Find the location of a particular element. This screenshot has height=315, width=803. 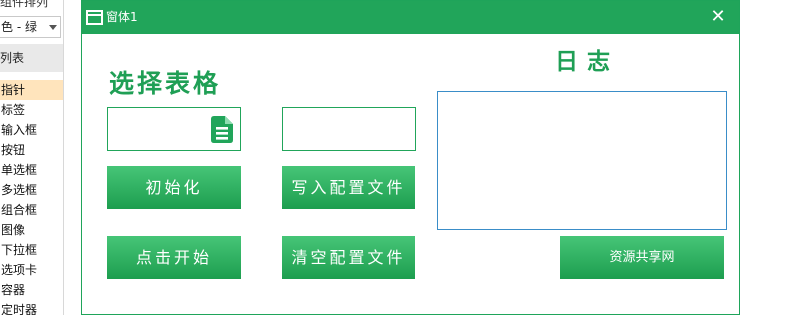

panel-title: 组件排列 is located at coordinates (24, 4).